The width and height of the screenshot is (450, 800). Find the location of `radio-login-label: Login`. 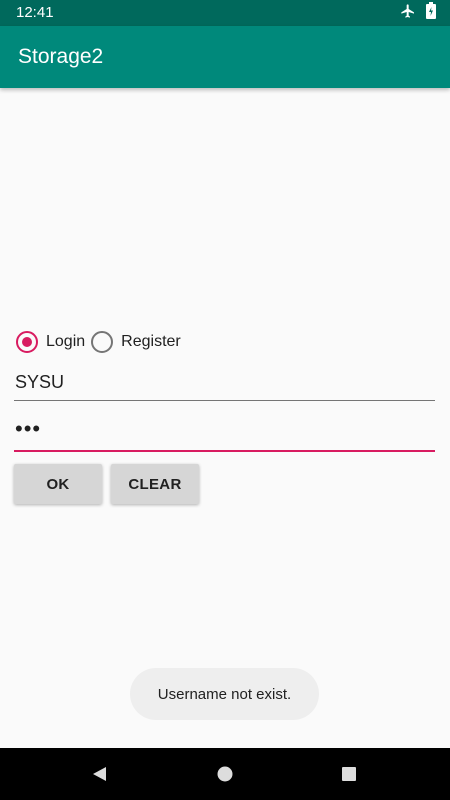

radio-login-label: Login is located at coordinates (65, 342).